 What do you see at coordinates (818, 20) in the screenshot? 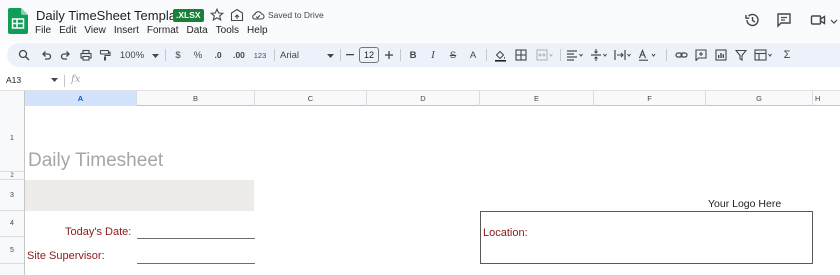
I see `meet-video-icon` at bounding box center [818, 20].